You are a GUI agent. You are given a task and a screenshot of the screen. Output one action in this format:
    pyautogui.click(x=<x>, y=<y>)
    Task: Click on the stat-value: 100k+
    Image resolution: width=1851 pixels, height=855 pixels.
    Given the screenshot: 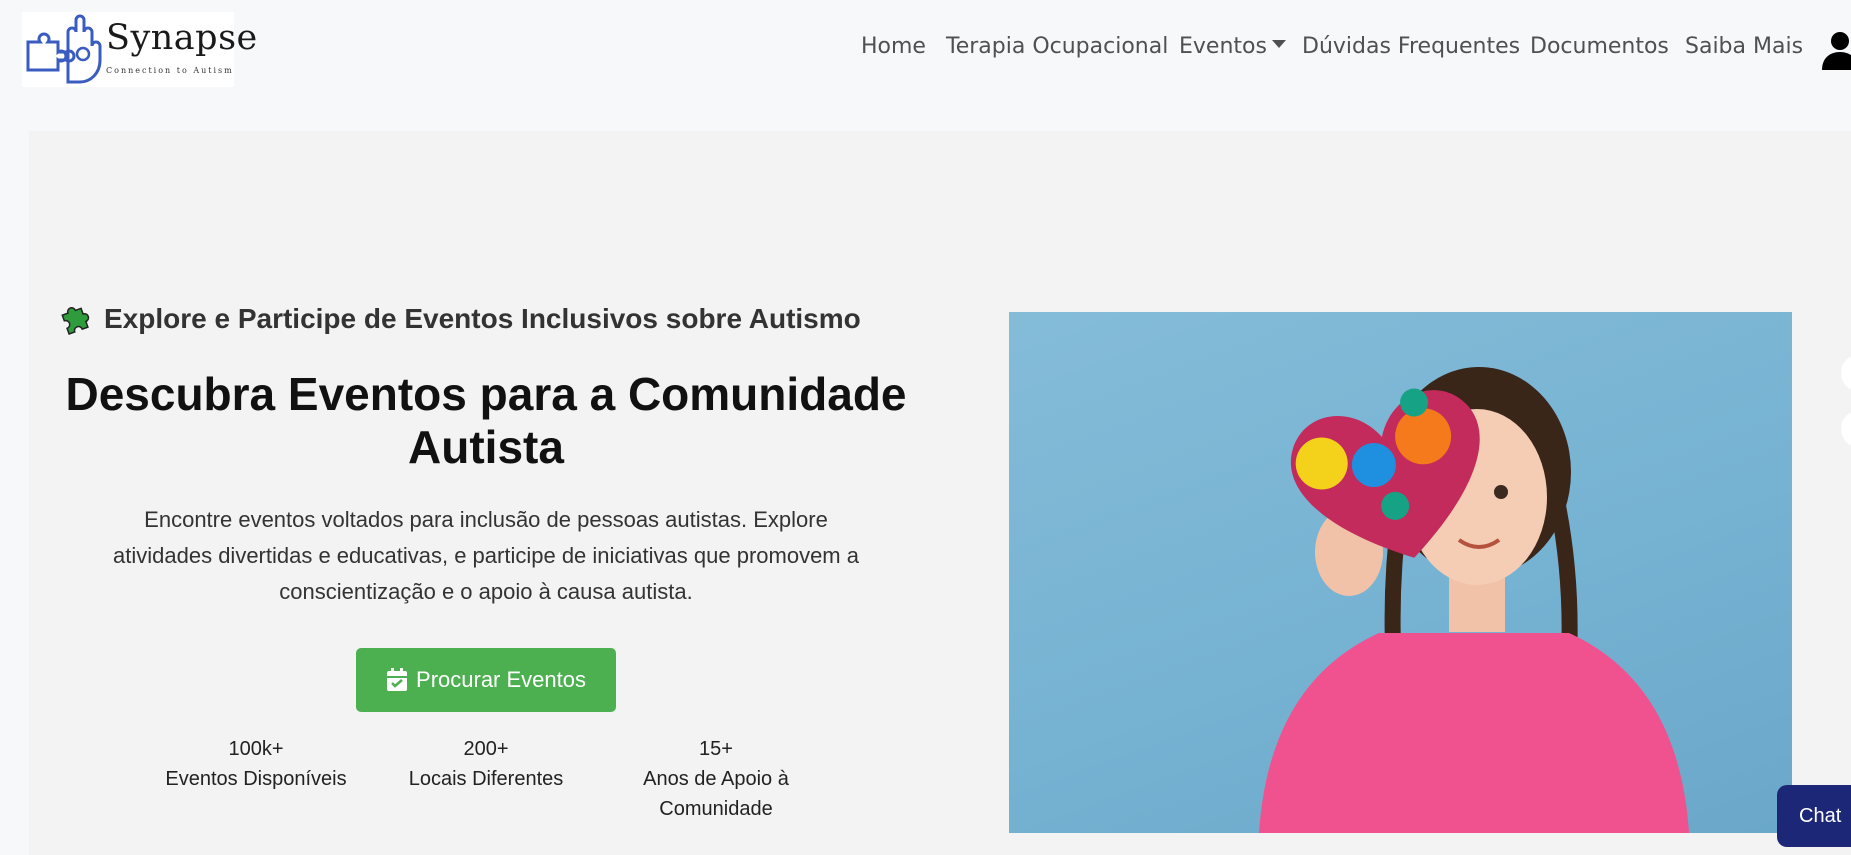 What is the action you would take?
    pyautogui.click(x=256, y=749)
    